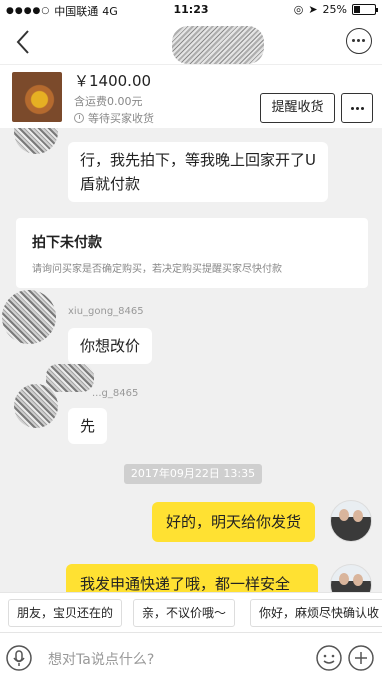 The width and height of the screenshot is (382, 680). Describe the element at coordinates (316, 613) in the screenshot. I see `quick-reply-chip: 你好，麻烦尽快确认收` at that location.